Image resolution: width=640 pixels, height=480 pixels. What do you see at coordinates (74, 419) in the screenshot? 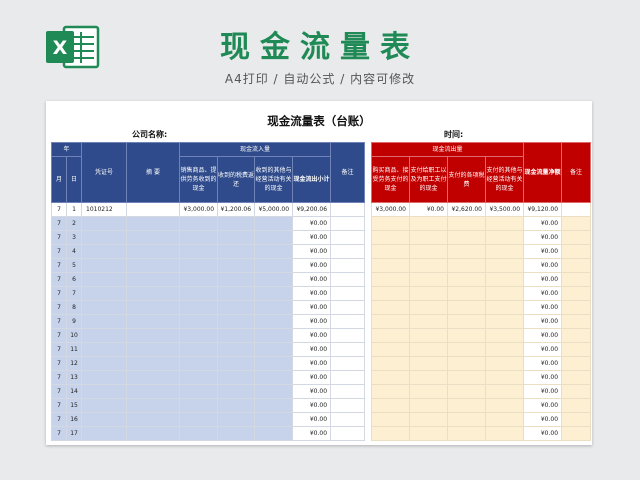
I see `cell-day: 16` at bounding box center [74, 419].